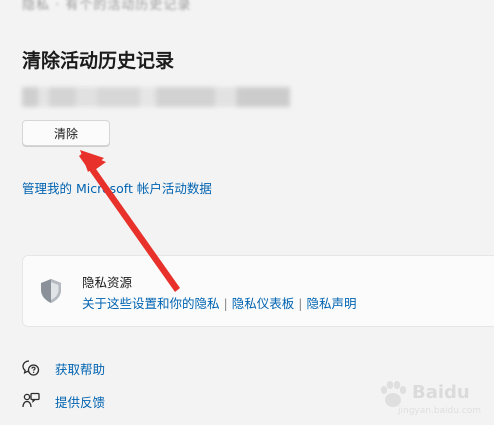 The height and width of the screenshot is (425, 494). I want to click on give-feedback-row: 提供反馈, so click(63, 401).